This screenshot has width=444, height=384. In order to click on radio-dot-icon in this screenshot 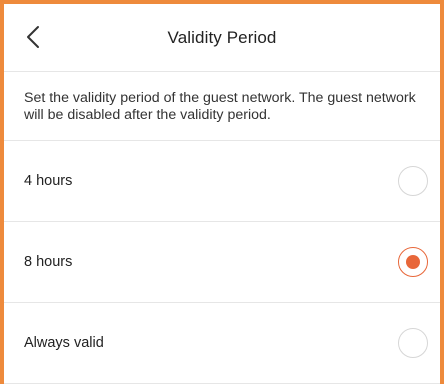, I will do `click(413, 262)`.